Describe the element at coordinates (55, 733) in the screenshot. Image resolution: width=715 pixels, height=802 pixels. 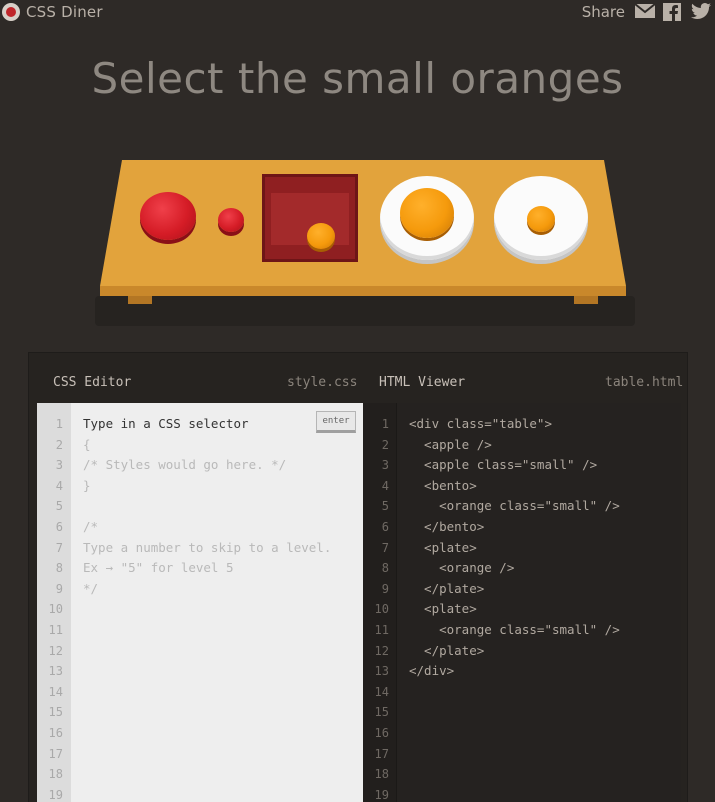
I see `css-line-number: 16` at that location.